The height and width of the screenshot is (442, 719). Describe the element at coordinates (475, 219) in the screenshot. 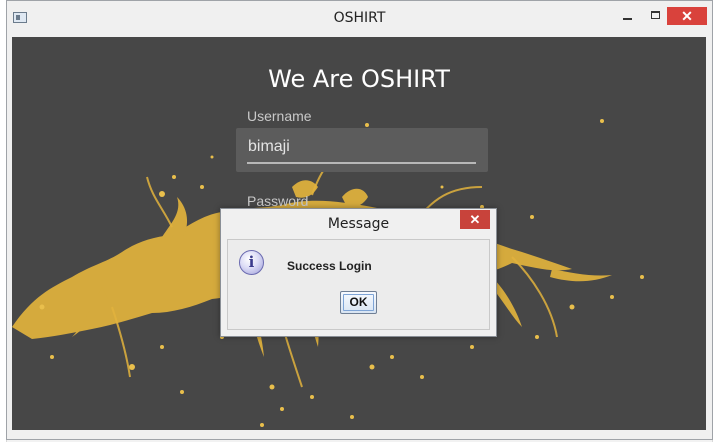

I see `dialog-close-button: ✕` at that location.